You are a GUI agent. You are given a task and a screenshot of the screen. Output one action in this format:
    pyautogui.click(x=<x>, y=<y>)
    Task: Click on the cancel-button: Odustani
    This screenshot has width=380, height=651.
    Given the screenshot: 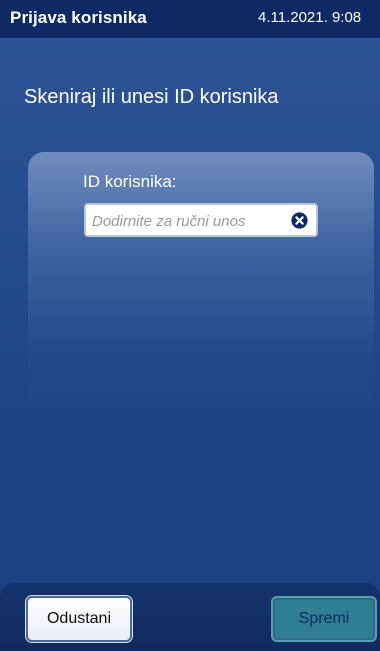 What is the action you would take?
    pyautogui.click(x=79, y=619)
    